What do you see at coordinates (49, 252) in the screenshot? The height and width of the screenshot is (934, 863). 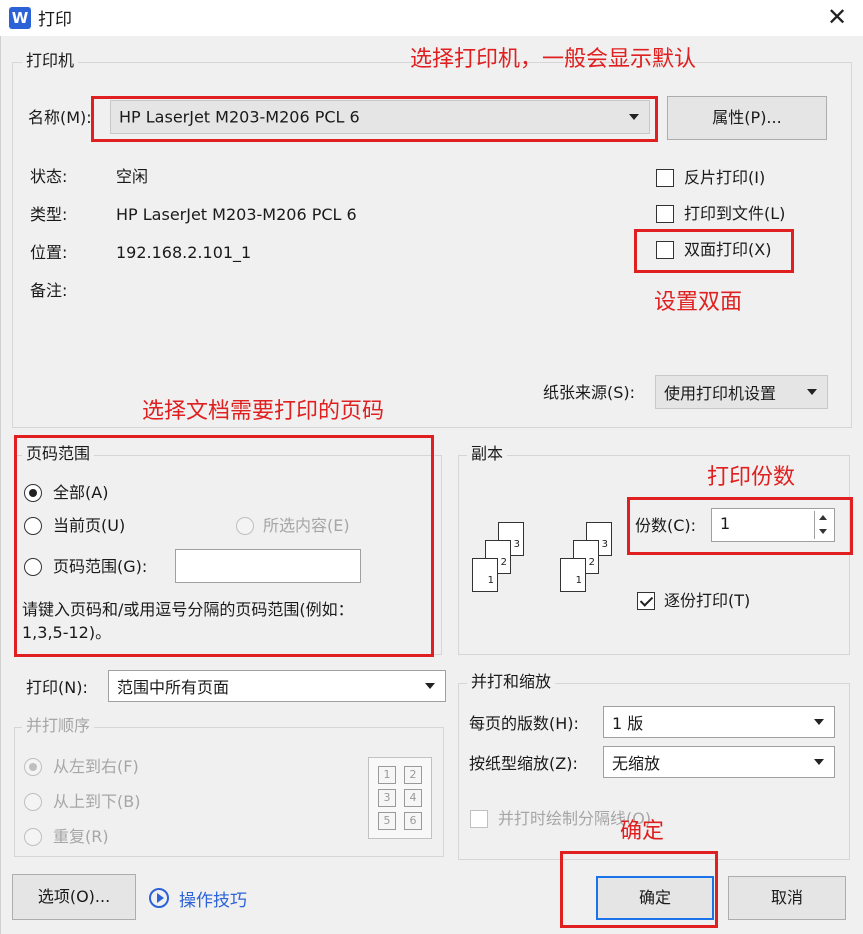 I see `location-label: 位置:` at bounding box center [49, 252].